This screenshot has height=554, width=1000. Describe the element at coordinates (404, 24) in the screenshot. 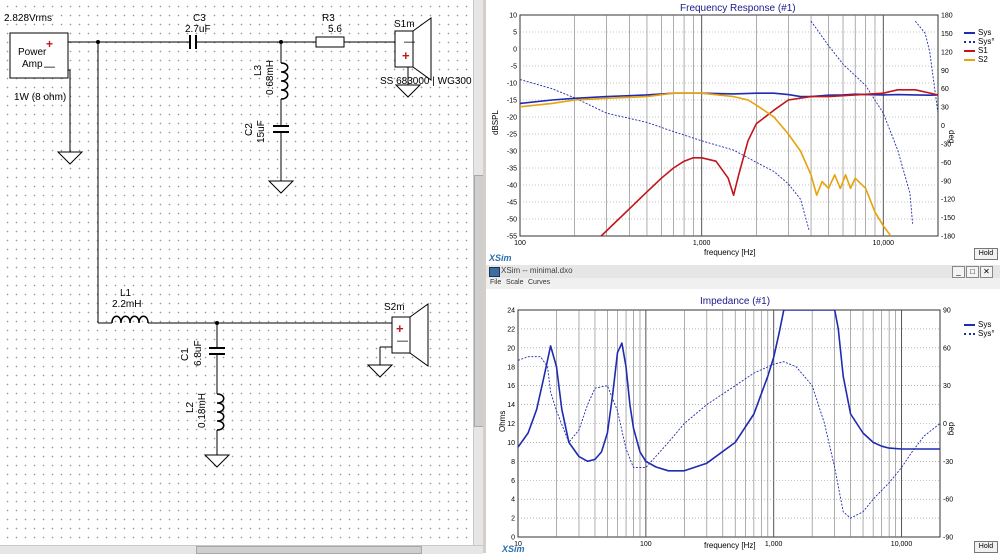

I see `s1m-ref-label: S1m` at that location.